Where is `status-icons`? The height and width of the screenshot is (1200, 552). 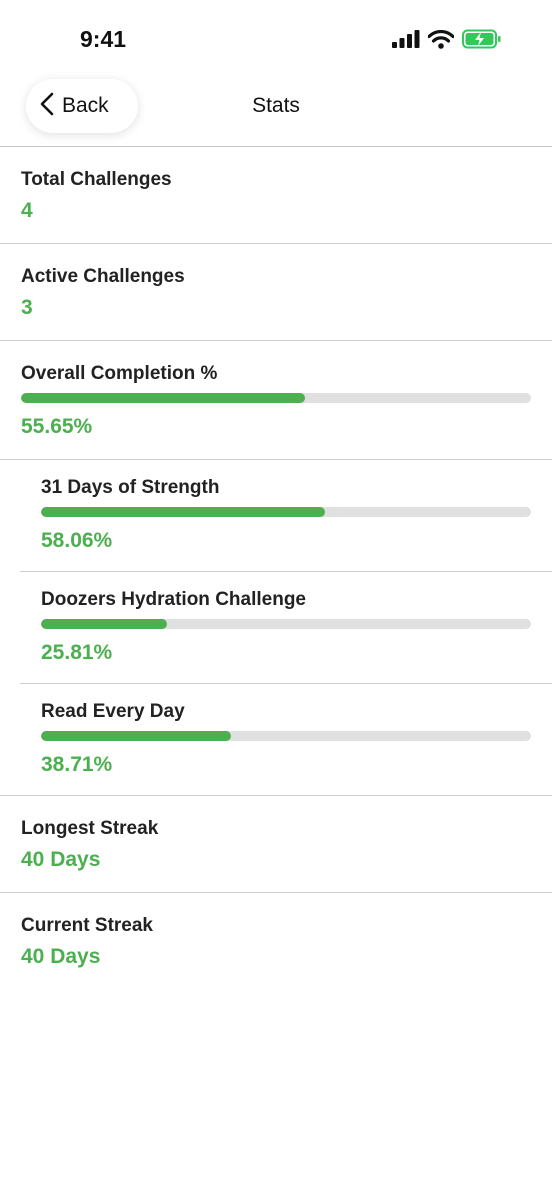
status-icons is located at coordinates (447, 41).